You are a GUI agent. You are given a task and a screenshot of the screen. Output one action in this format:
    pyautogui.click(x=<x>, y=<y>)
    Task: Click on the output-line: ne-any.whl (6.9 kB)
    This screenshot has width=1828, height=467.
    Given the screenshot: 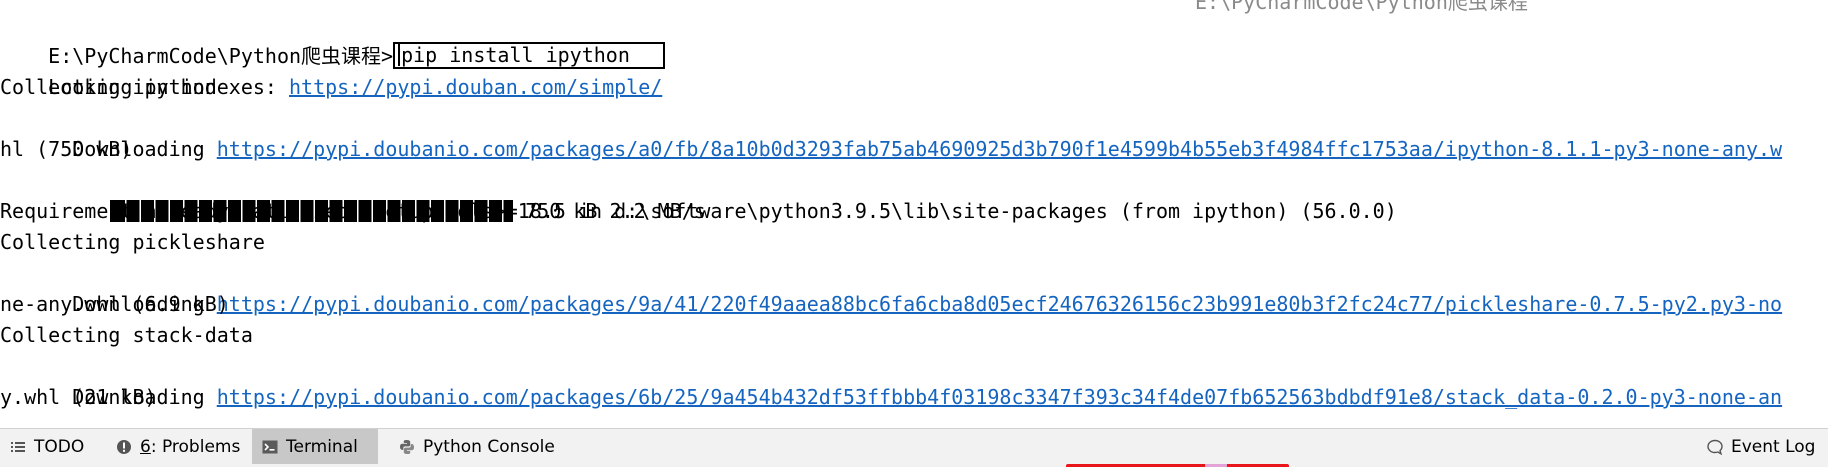 What is the action you would take?
    pyautogui.click(x=114, y=304)
    